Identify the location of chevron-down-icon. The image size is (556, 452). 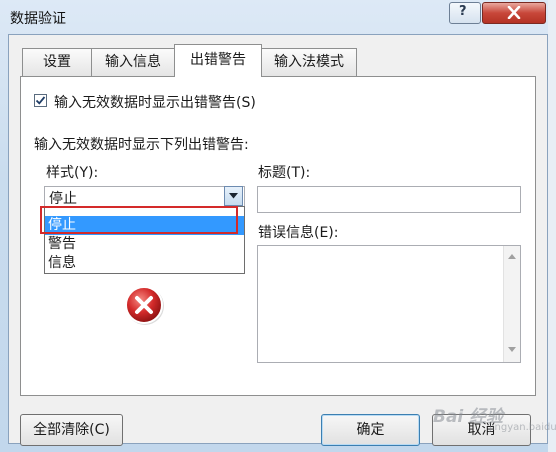
(233, 196).